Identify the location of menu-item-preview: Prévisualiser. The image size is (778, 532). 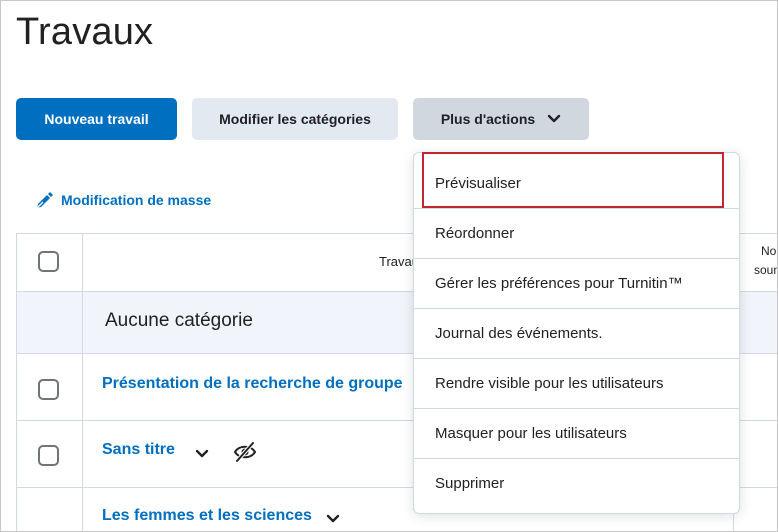
(576, 184).